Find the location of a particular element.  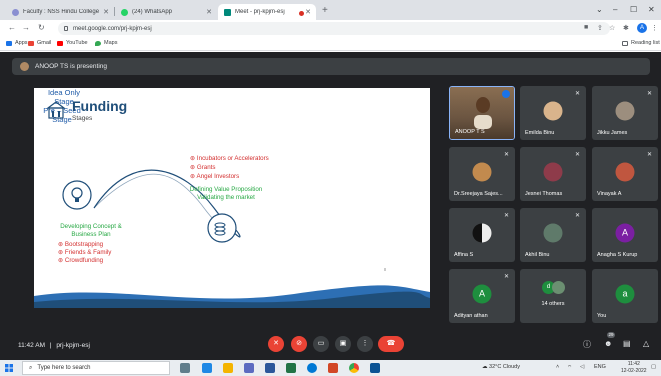

participant-name: Affina S is located at coordinates (464, 255).